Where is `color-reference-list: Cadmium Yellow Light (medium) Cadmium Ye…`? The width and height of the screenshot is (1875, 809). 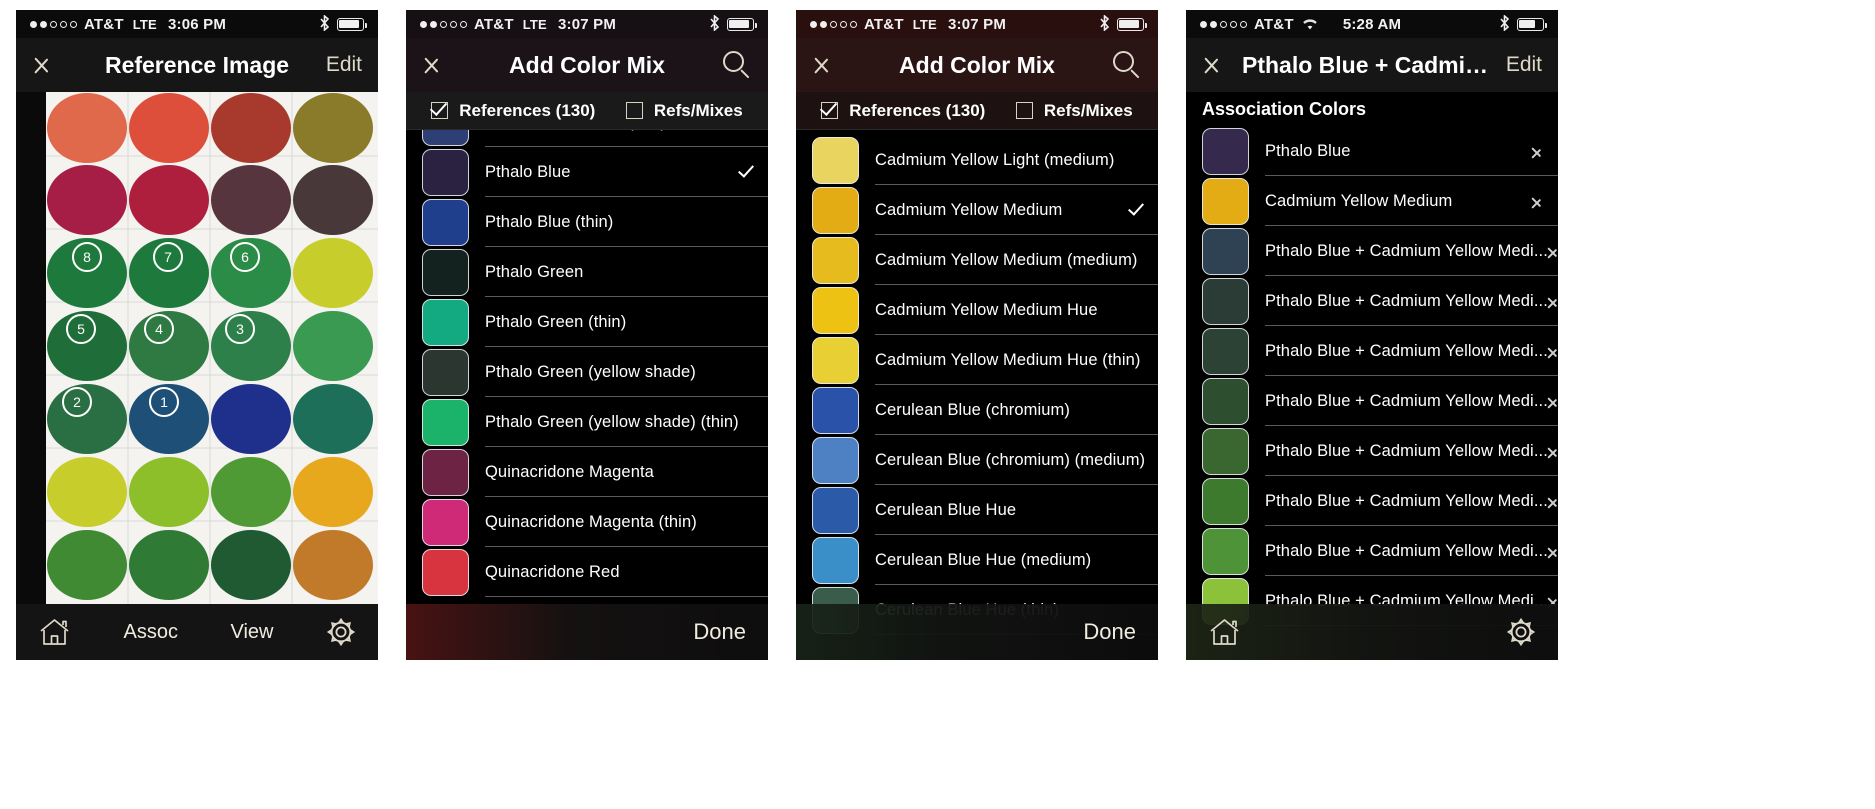
color-reference-list: Cadmium Yellow Light (medium) Cadmium Ye… is located at coordinates (977, 395).